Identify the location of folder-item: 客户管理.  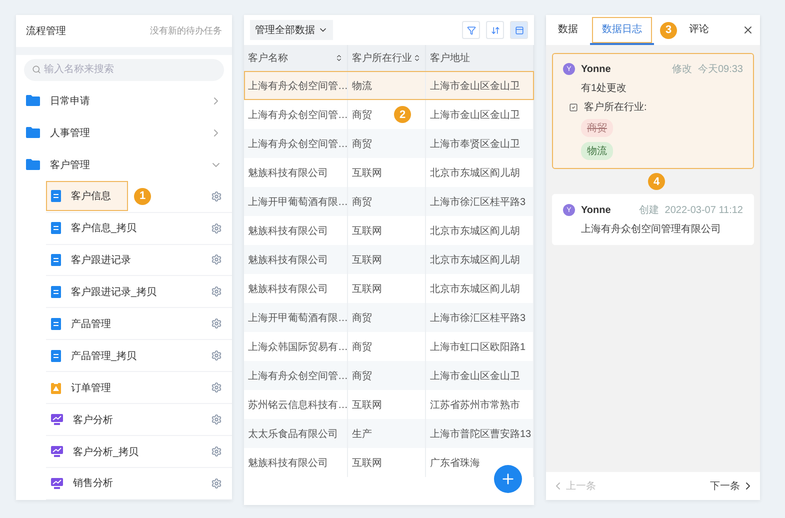
(124, 164).